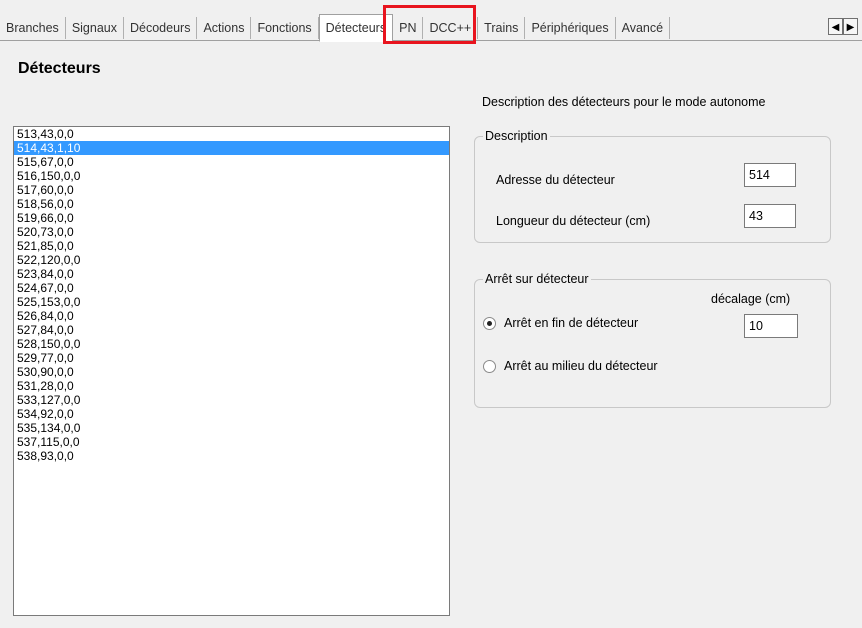  I want to click on list-item: 537,115,0,0, so click(231, 442).